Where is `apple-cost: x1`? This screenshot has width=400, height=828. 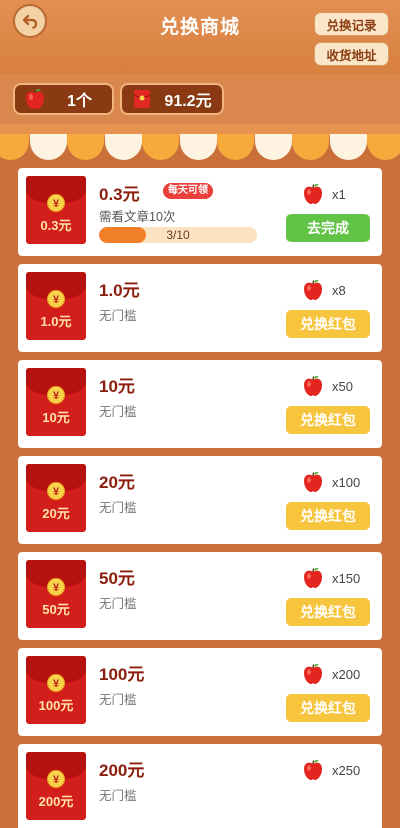
apple-cost: x1 is located at coordinates (339, 194).